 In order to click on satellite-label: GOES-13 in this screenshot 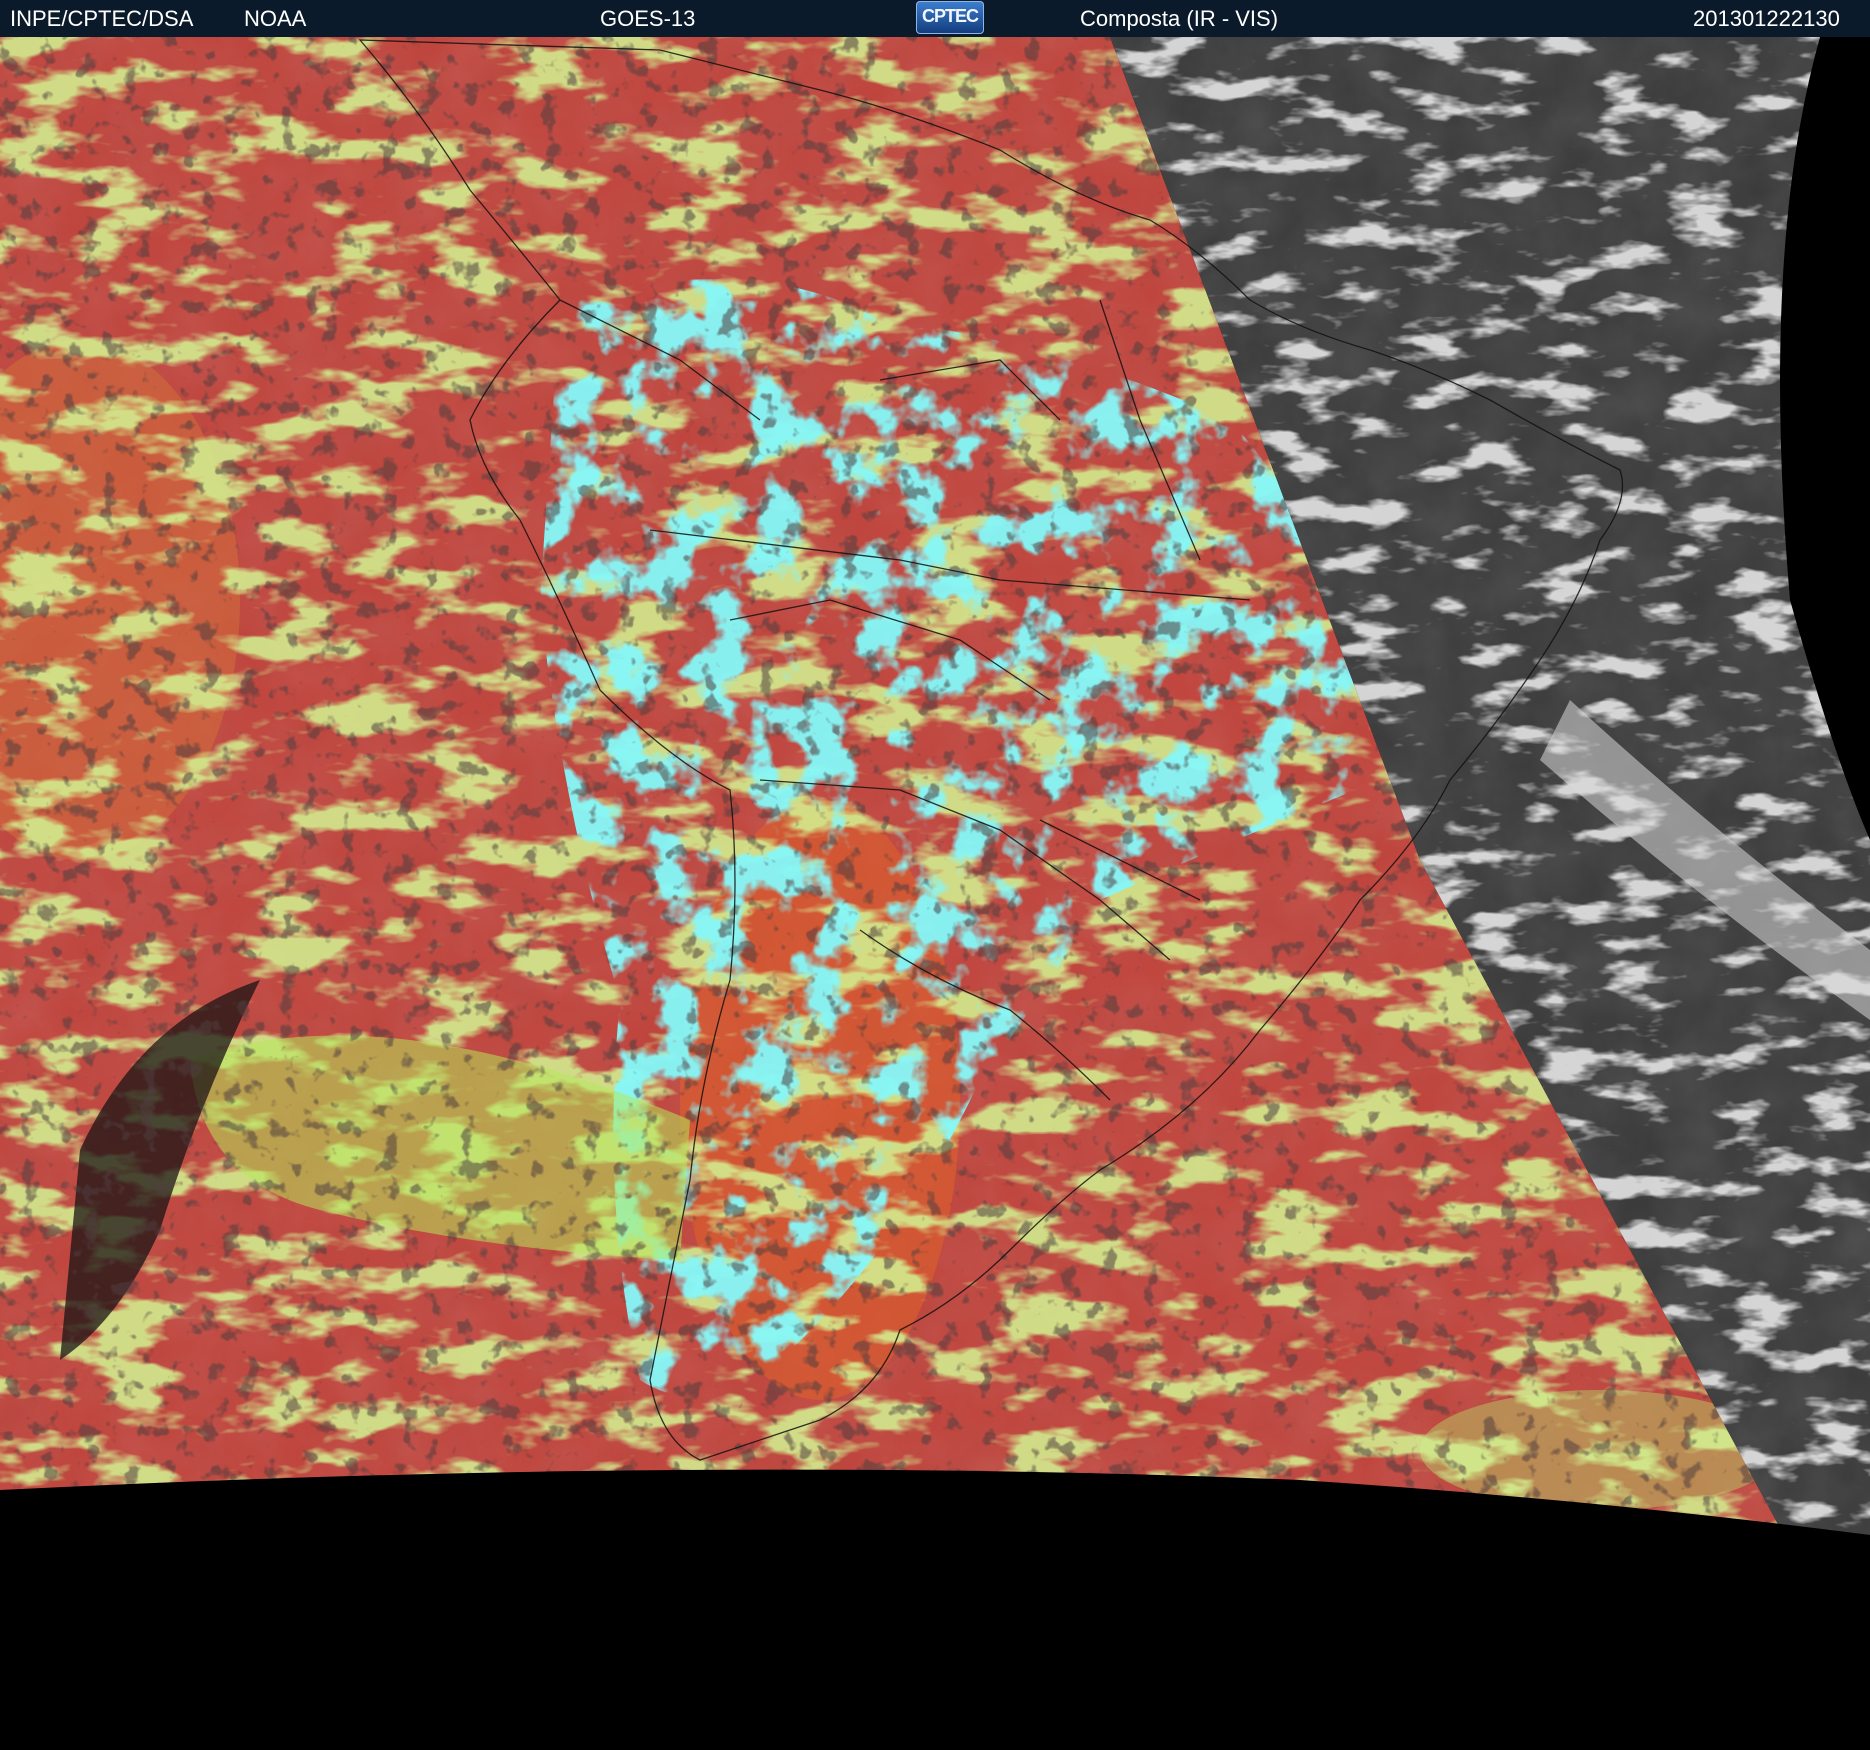, I will do `click(648, 18)`.